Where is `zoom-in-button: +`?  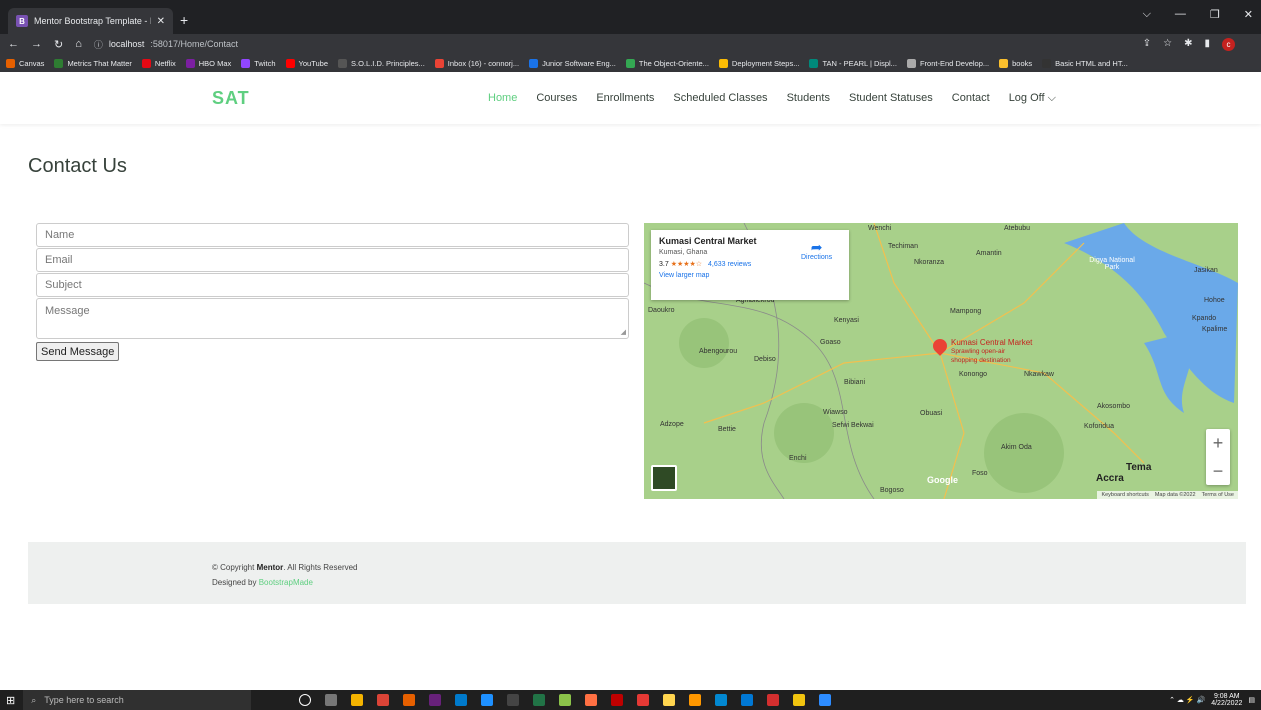 zoom-in-button: + is located at coordinates (1218, 443).